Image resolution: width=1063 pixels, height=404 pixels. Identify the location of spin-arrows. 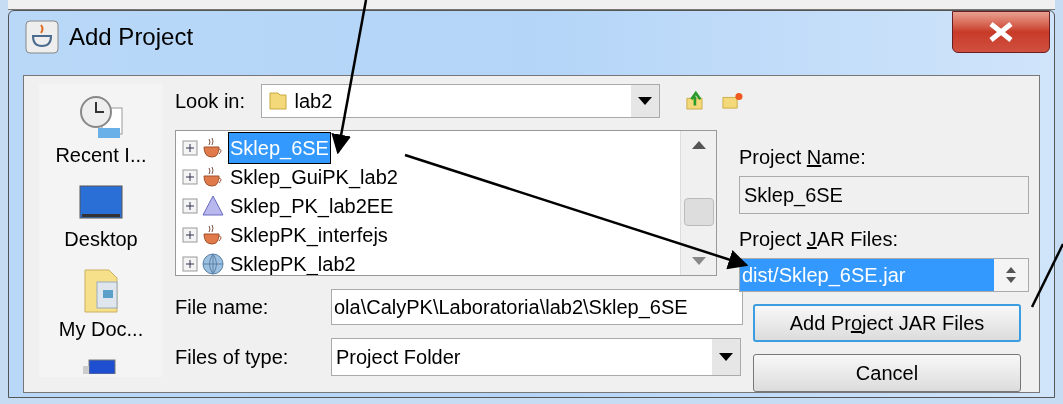
(1011, 275).